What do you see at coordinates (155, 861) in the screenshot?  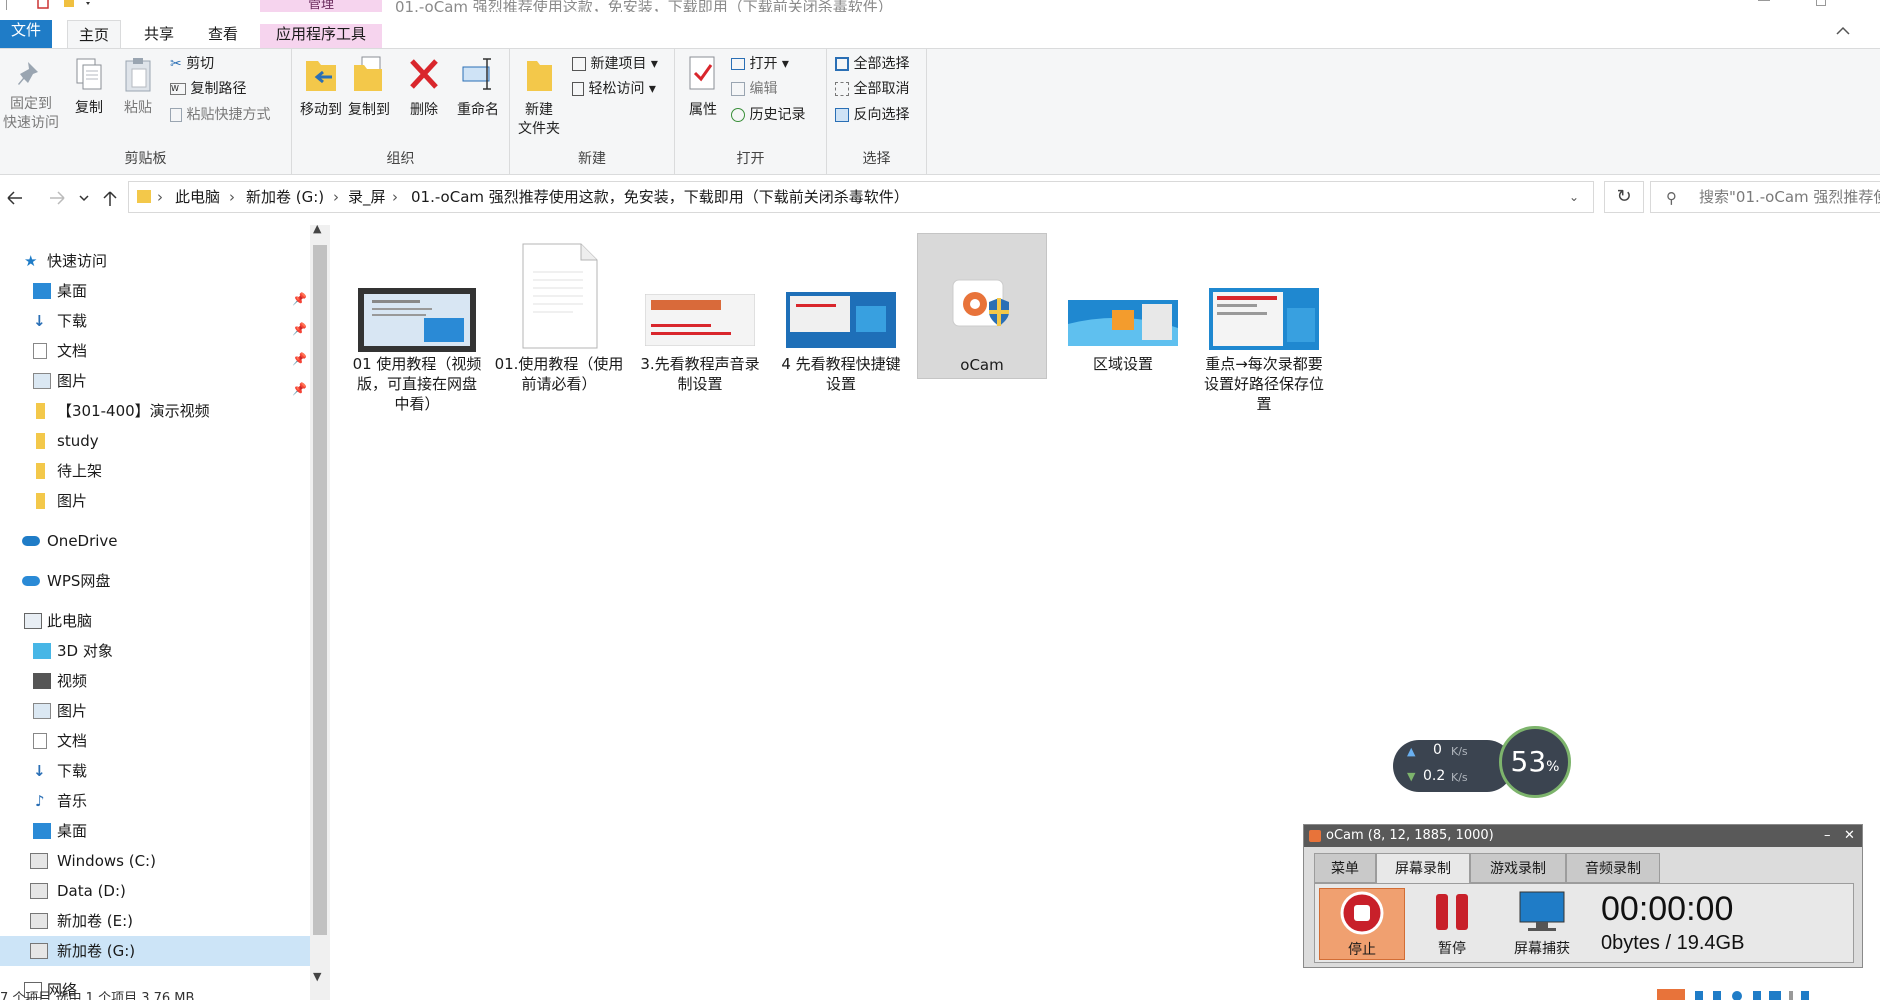 I see `nav-item-drive-c: Windows (C:)` at bounding box center [155, 861].